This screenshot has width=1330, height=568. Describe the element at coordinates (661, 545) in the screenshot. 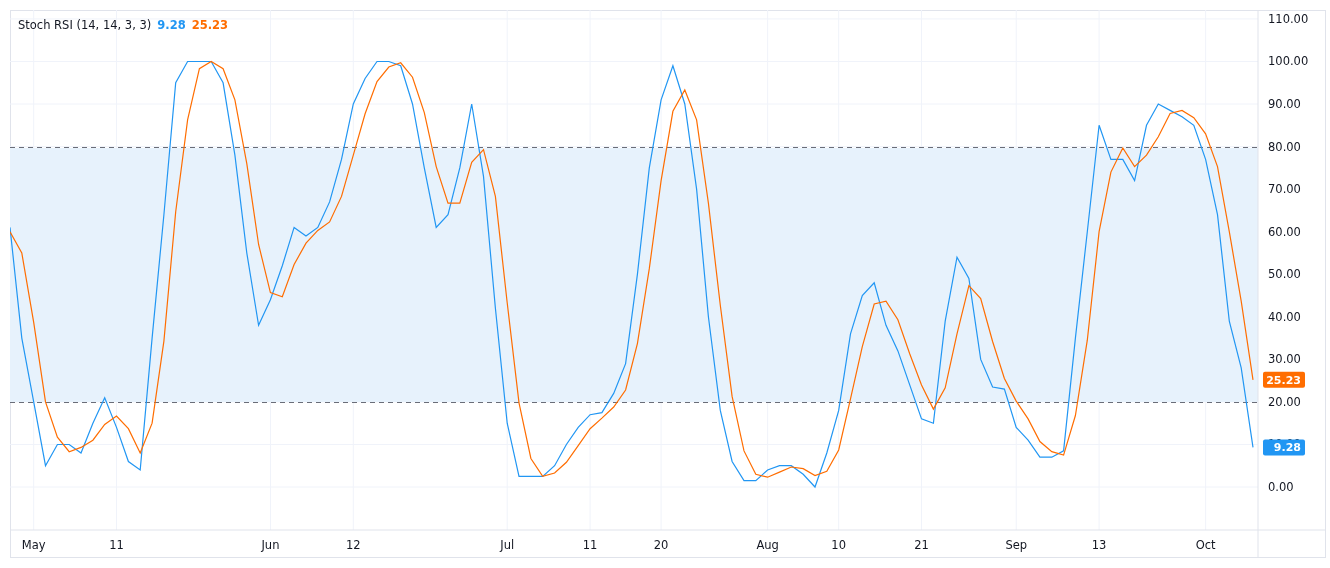

I see `x-axis-label: 20` at that location.